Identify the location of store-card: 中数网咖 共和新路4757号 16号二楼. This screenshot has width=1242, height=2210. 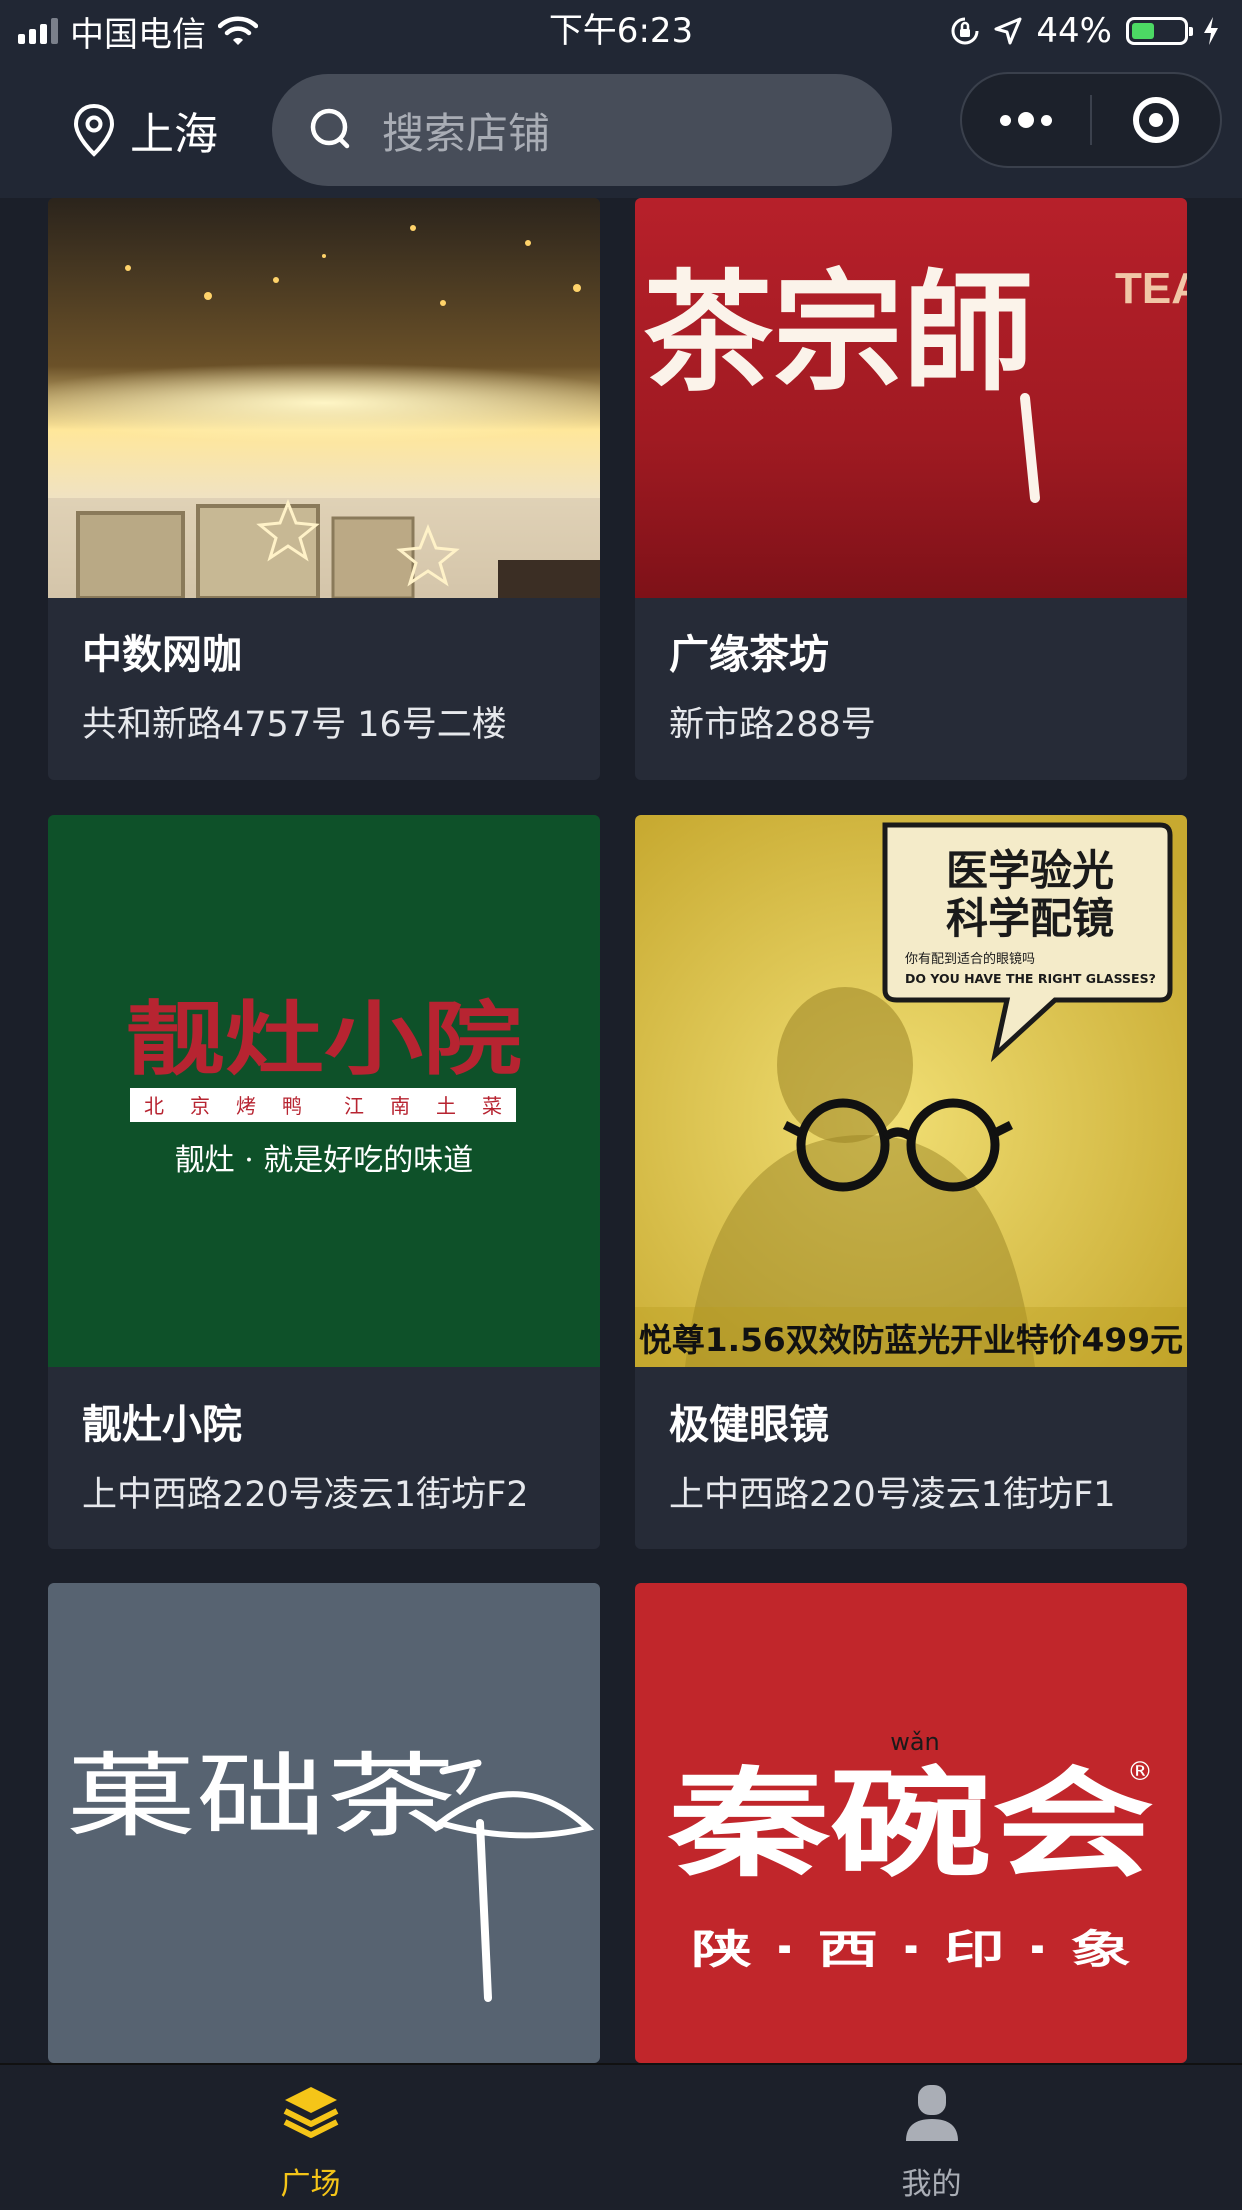
(324, 489).